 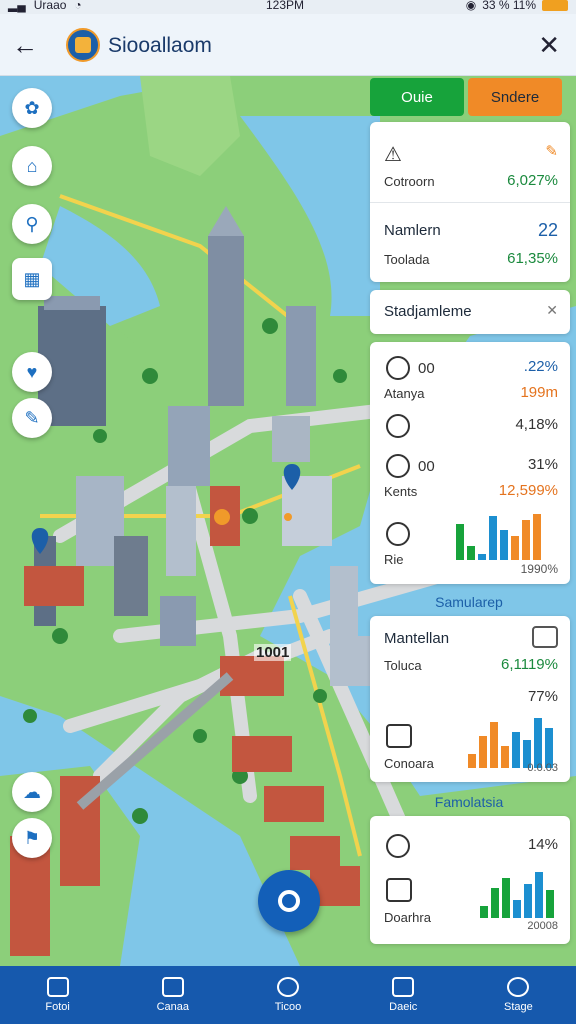 I want to click on transit-icon: ▦, so click(x=32, y=279).